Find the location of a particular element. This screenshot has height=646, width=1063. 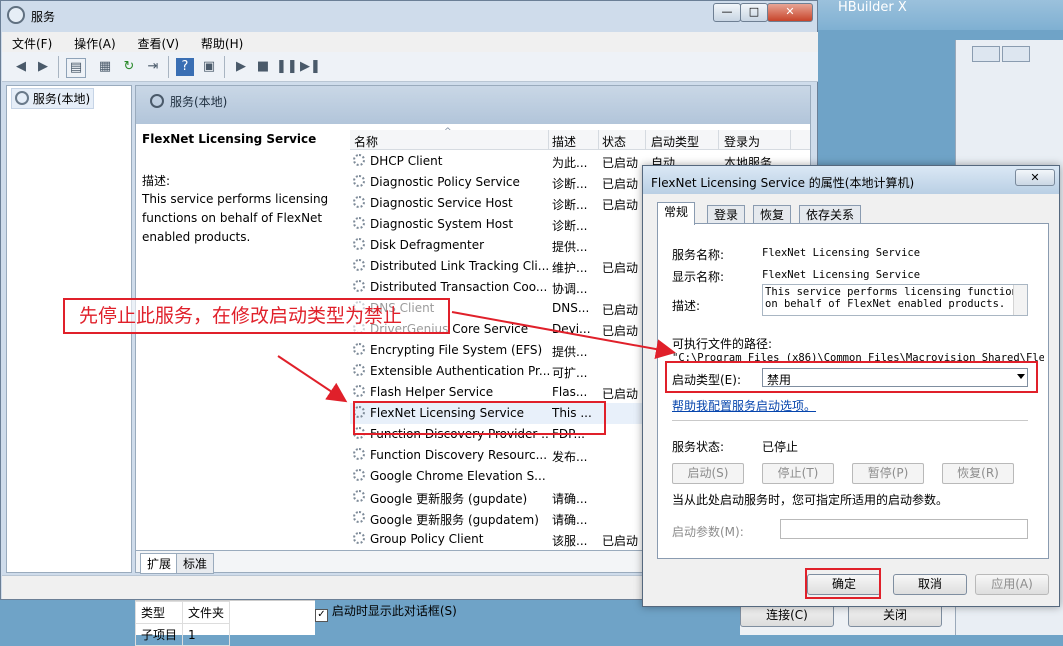

annotation-arrows is located at coordinates (476, 357).